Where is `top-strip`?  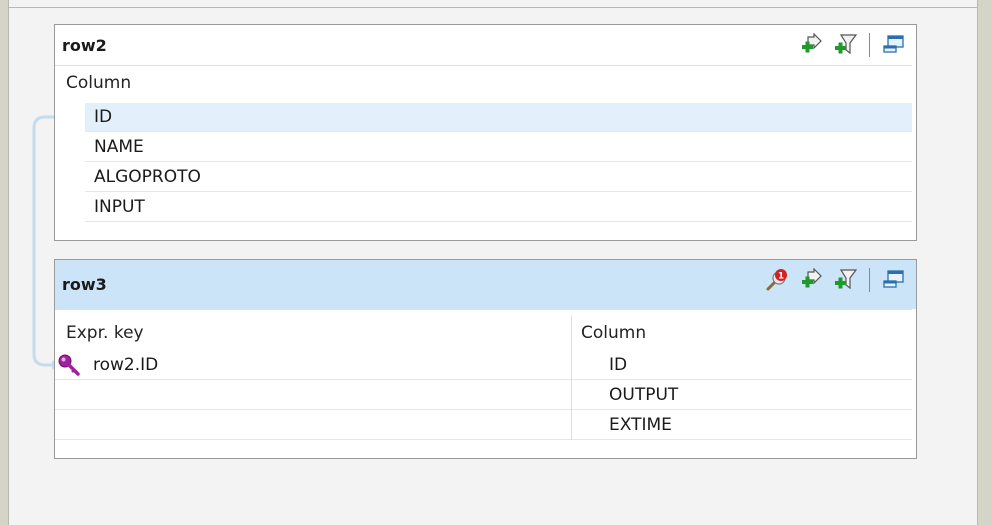
top-strip is located at coordinates (493, 4).